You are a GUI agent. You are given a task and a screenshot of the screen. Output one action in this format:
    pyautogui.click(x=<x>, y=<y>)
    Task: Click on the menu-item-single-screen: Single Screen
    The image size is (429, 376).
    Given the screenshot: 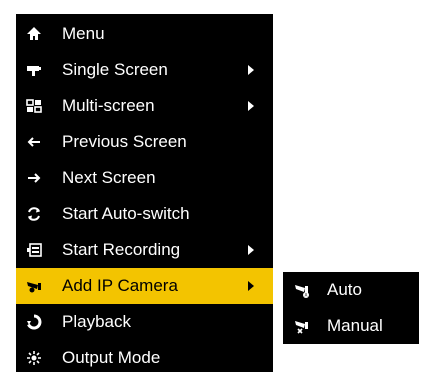 What is the action you would take?
    pyautogui.click(x=144, y=70)
    